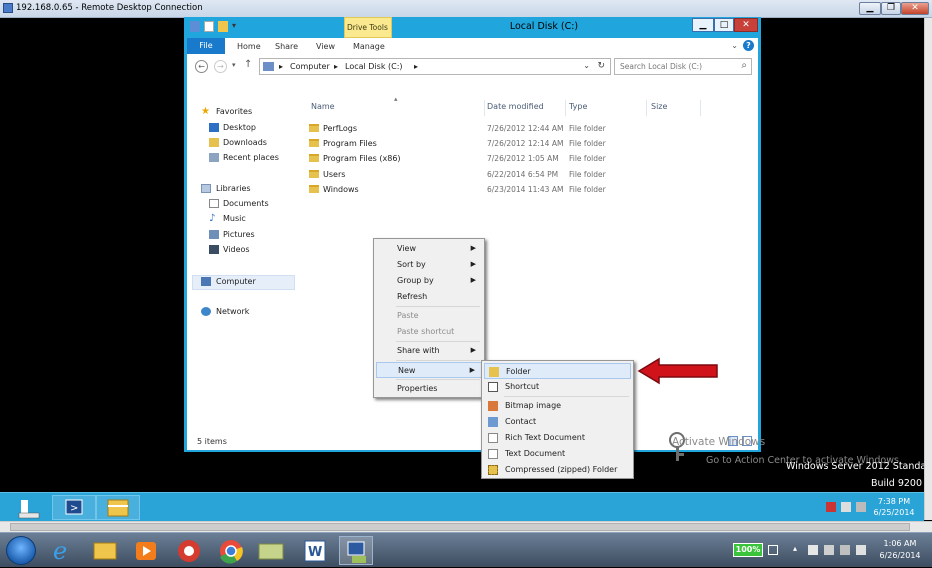  What do you see at coordinates (105, 550) in the screenshot?
I see `windows-explorer-icon` at bounding box center [105, 550].